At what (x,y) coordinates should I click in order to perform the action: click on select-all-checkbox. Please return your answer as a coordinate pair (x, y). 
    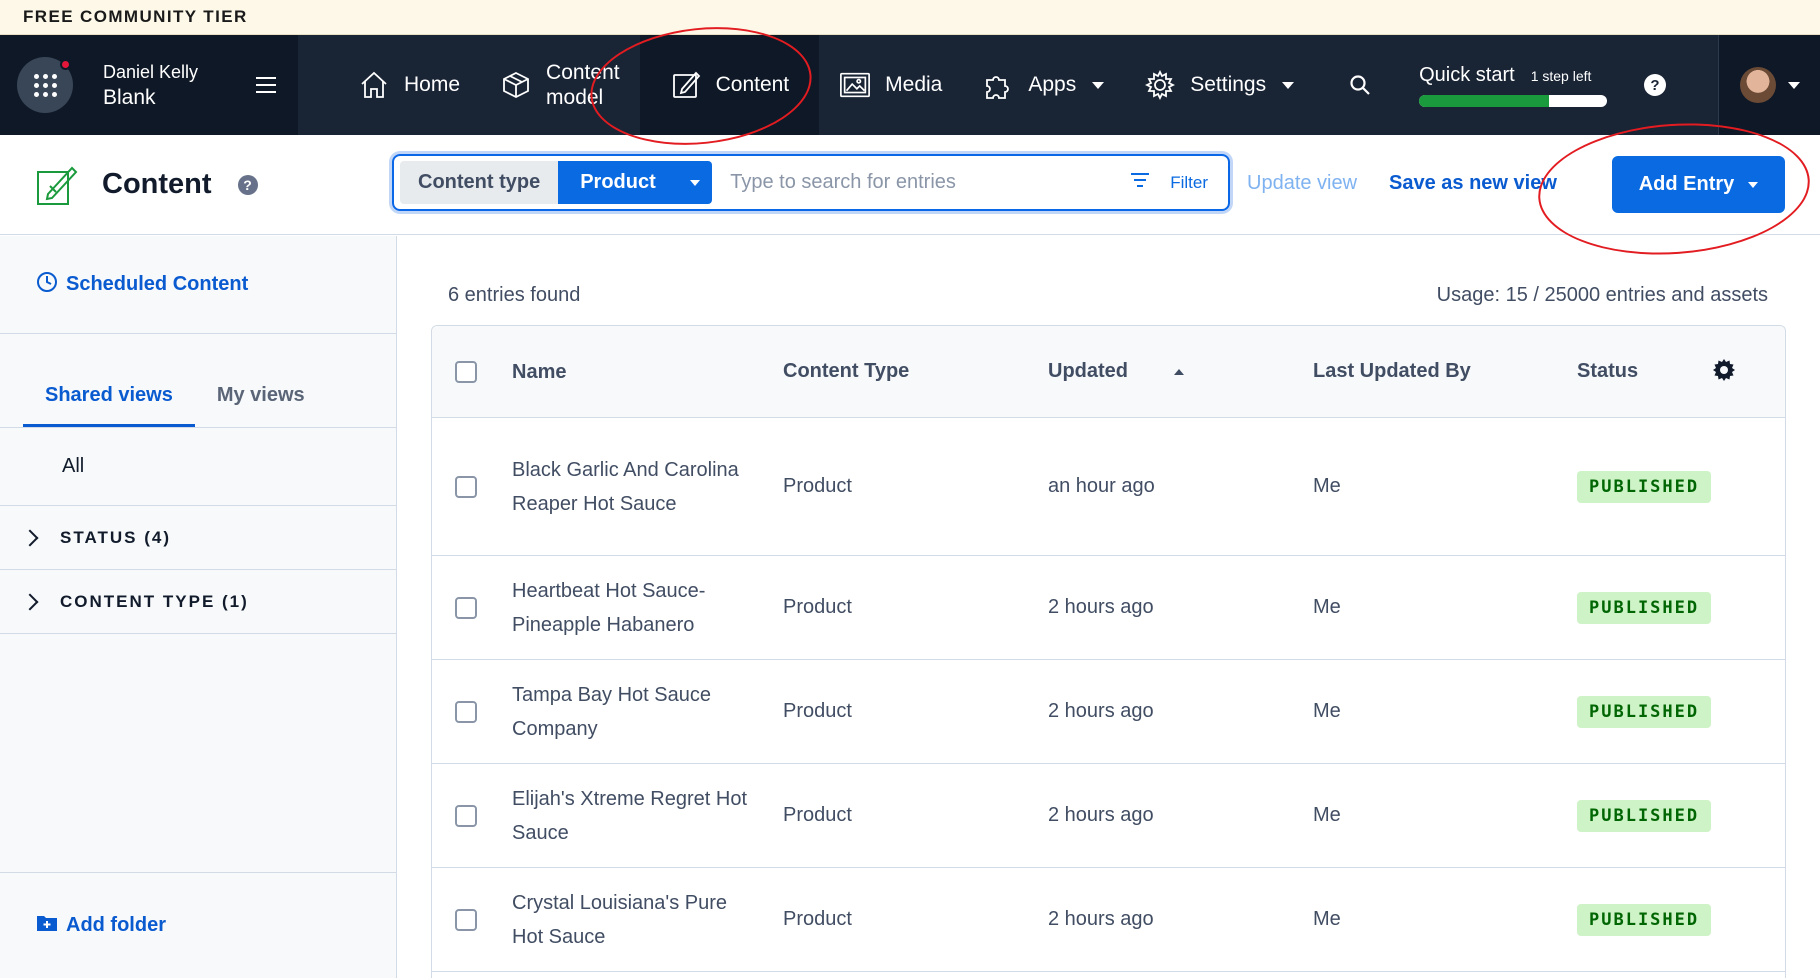
    Looking at the image, I should click on (466, 371).